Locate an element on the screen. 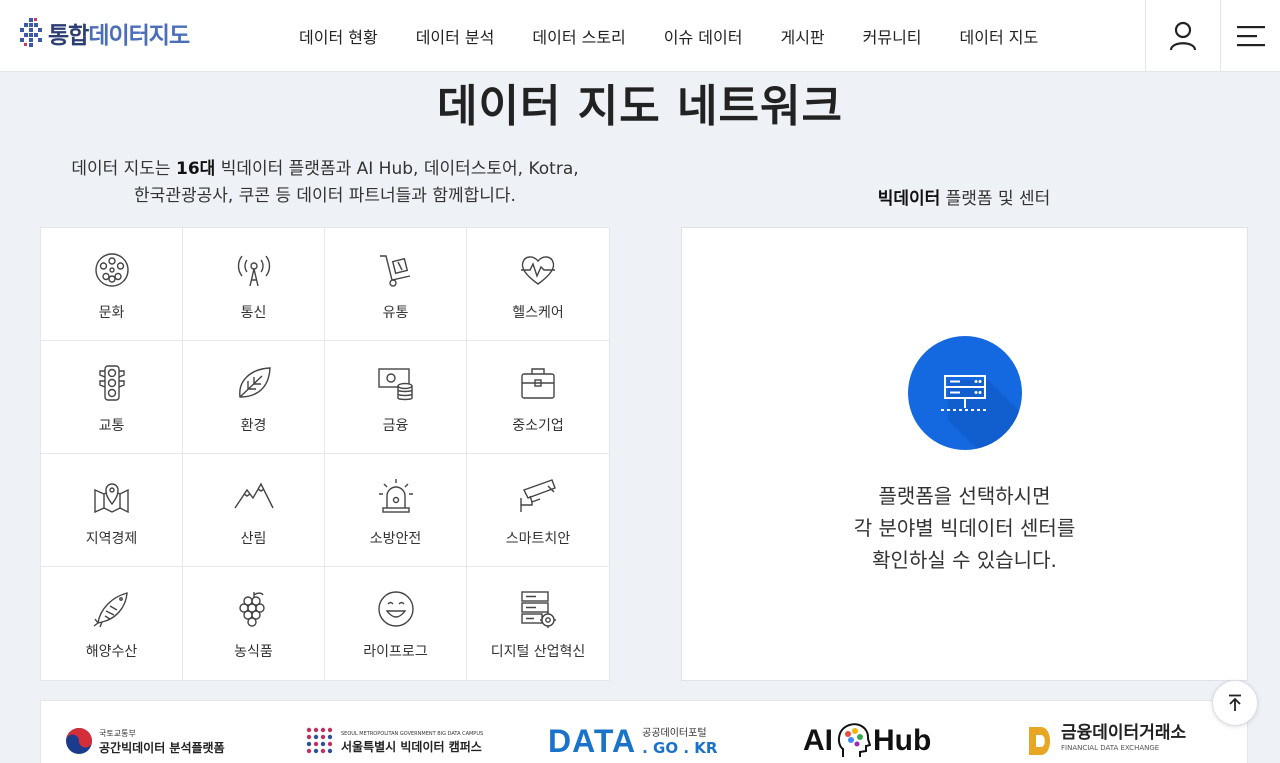 The height and width of the screenshot is (763, 1280). platform-label: 문화 is located at coordinates (111, 313).